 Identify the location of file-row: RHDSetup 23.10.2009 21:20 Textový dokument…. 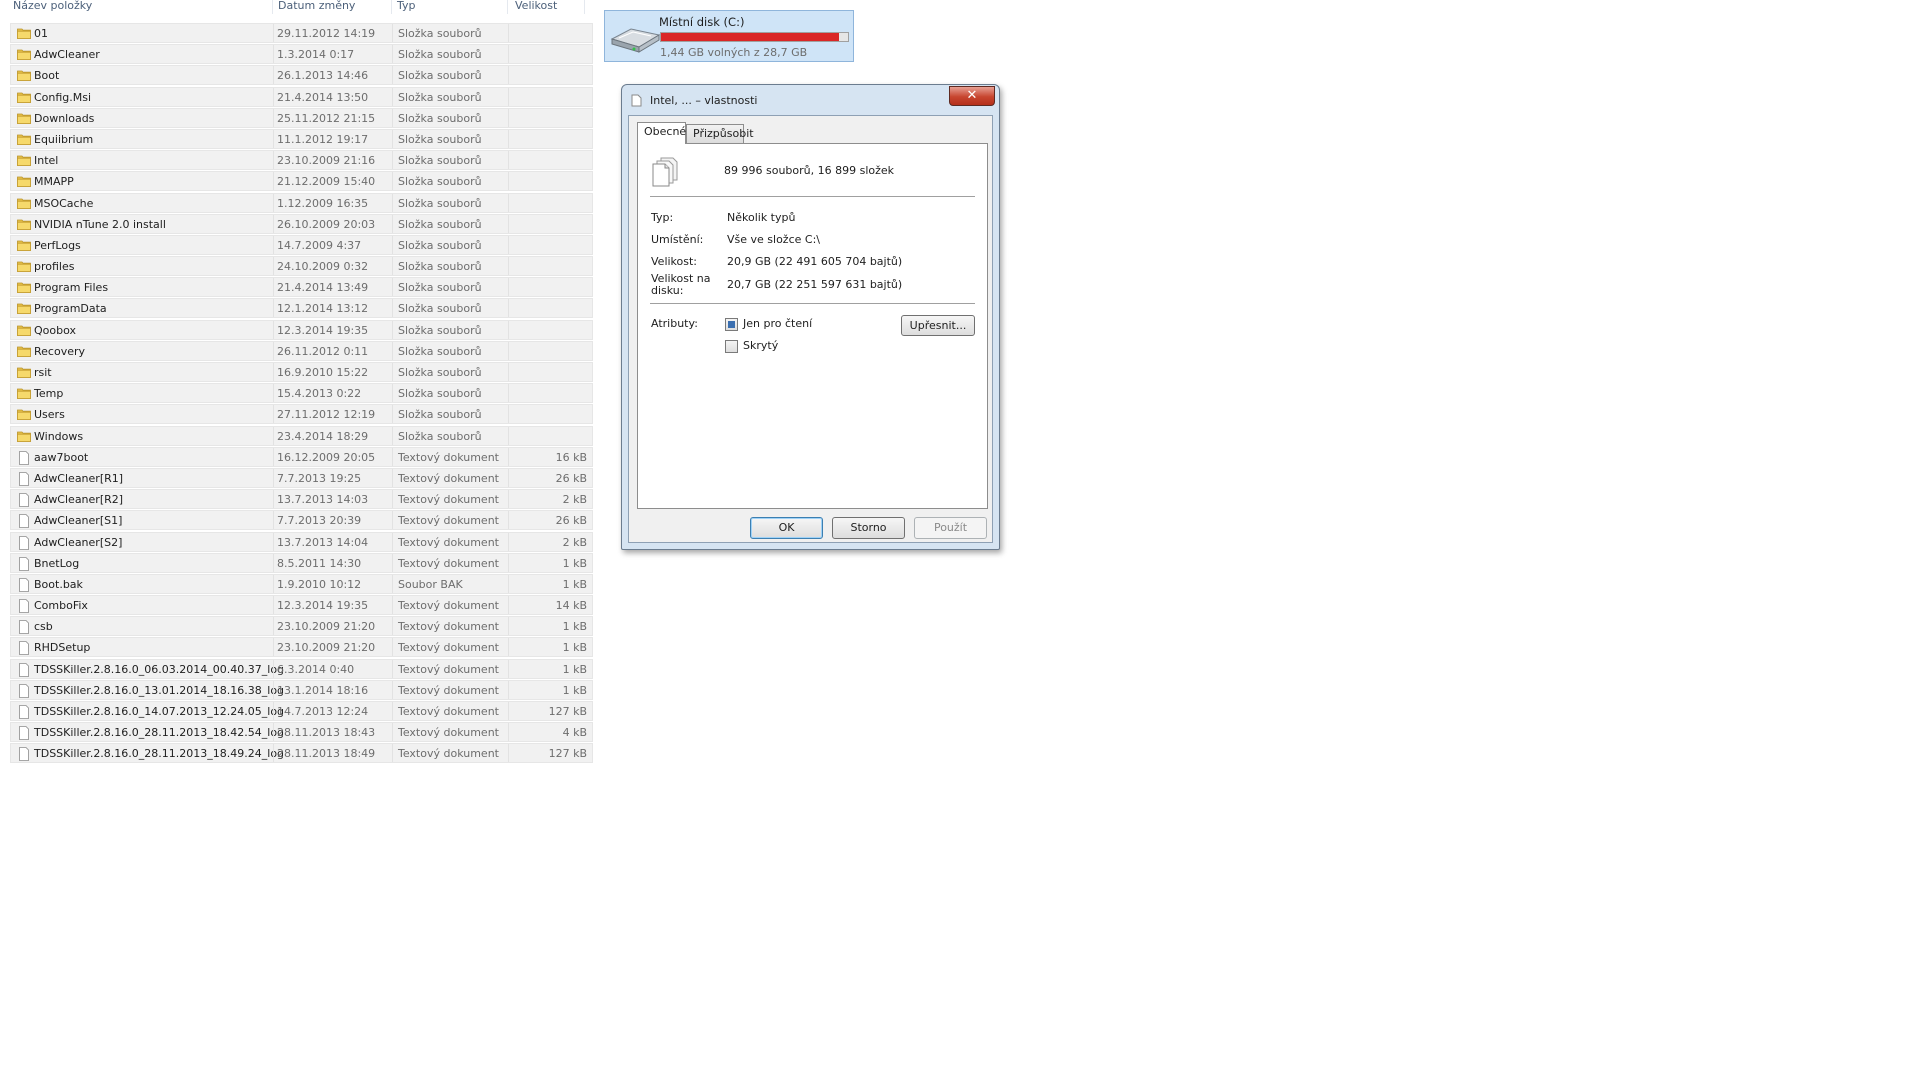
(301, 647).